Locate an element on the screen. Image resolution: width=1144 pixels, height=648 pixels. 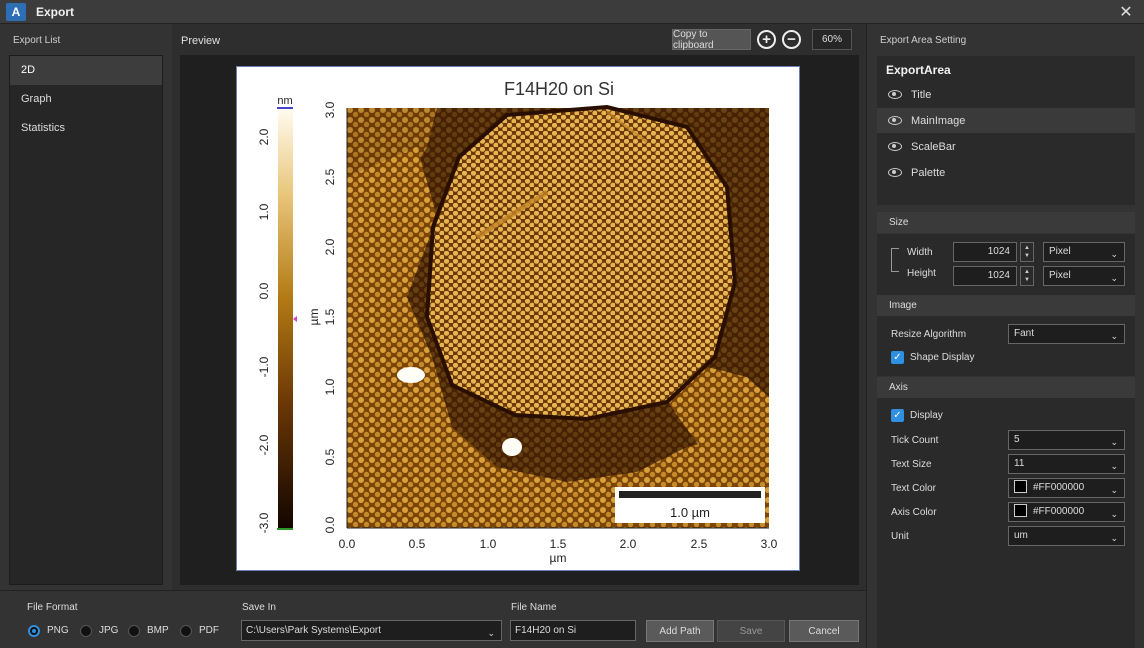
x-tick: 3.0 is located at coordinates (769, 544).